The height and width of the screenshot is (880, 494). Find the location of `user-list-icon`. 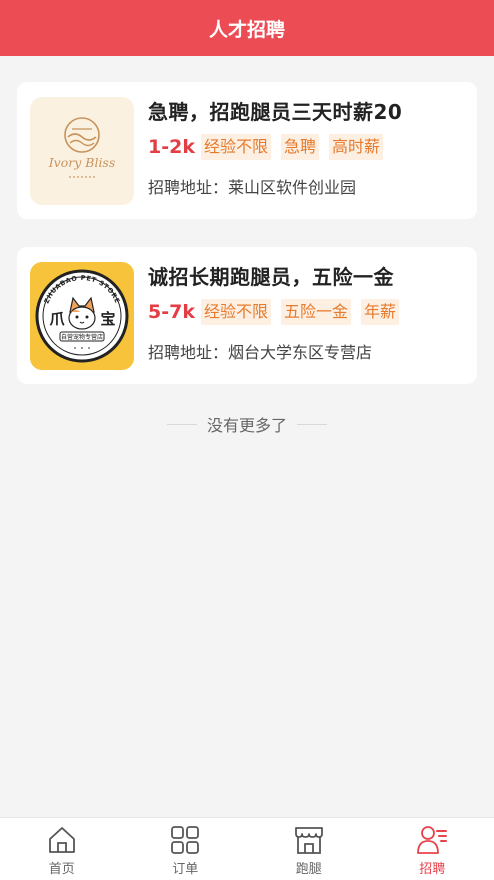

user-list-icon is located at coordinates (432, 840).